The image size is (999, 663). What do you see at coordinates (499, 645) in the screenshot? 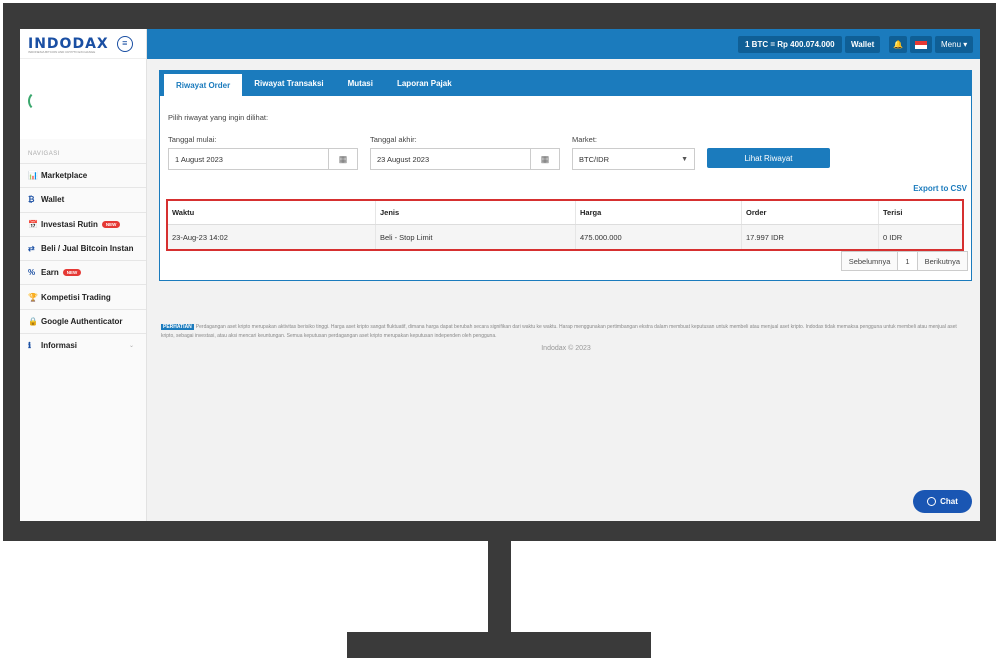
I see `monitor-stand-base` at bounding box center [499, 645].